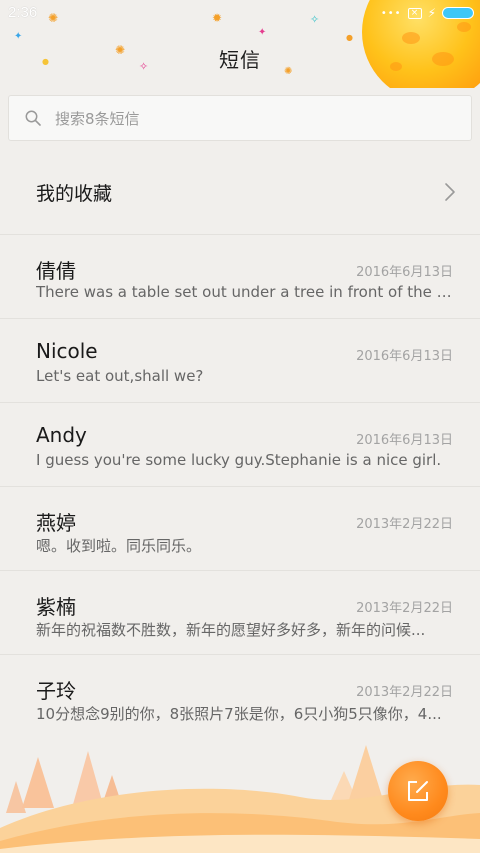 The height and width of the screenshot is (853, 480). Describe the element at coordinates (450, 192) in the screenshot. I see `chevron-right-icon` at that location.